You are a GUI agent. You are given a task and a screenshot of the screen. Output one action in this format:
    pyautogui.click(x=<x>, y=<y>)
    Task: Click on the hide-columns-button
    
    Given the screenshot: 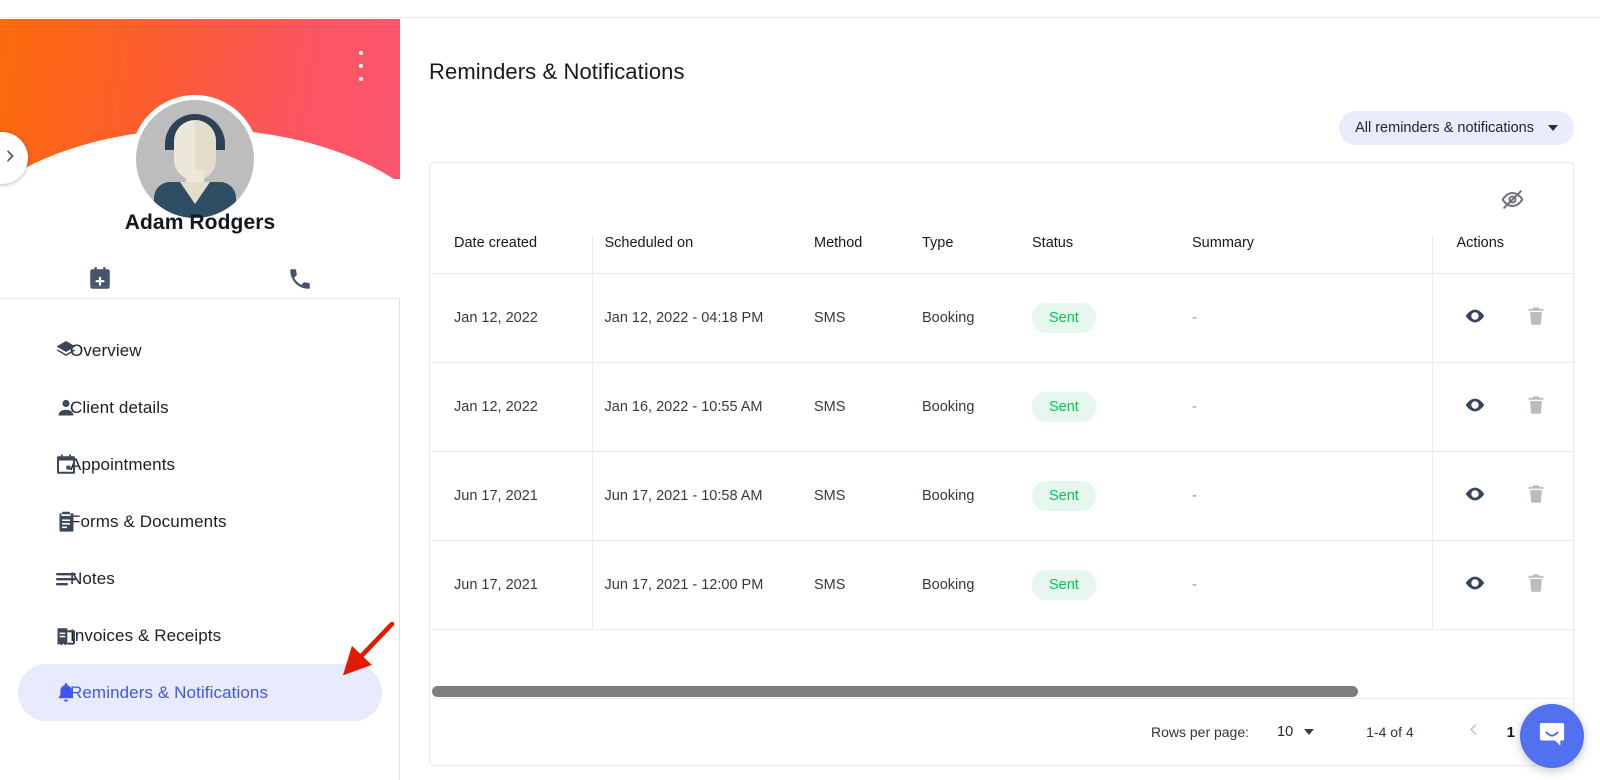 What is the action you would take?
    pyautogui.click(x=1512, y=202)
    